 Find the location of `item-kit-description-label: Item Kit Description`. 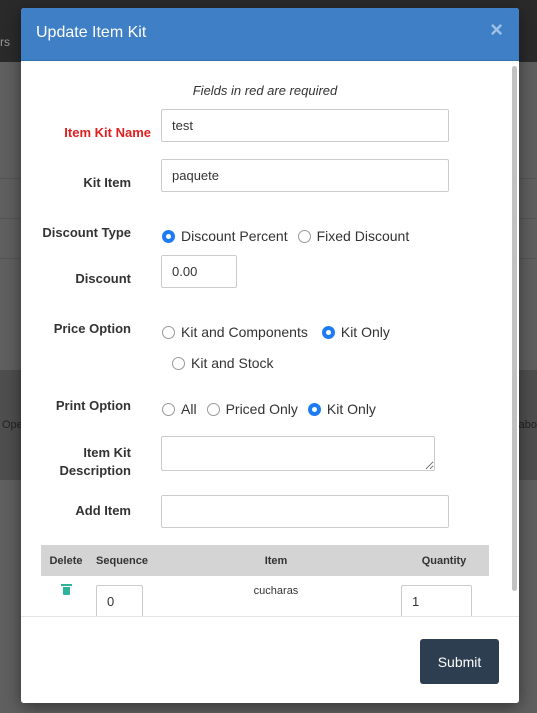

item-kit-description-label: Item Kit Description is located at coordinates (76, 462).